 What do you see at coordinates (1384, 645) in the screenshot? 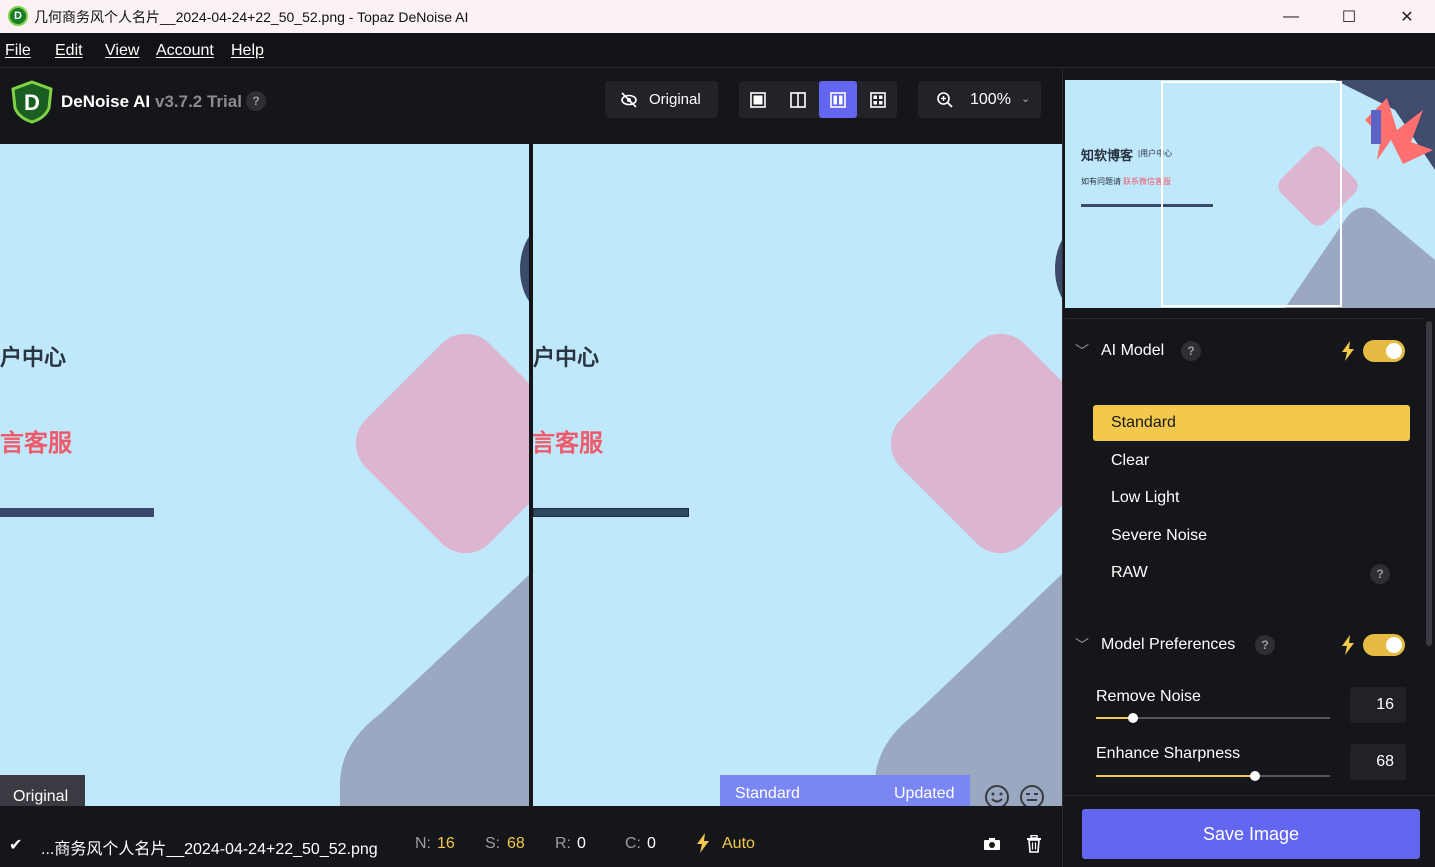
I see `model-preferences-auto-toggle` at bounding box center [1384, 645].